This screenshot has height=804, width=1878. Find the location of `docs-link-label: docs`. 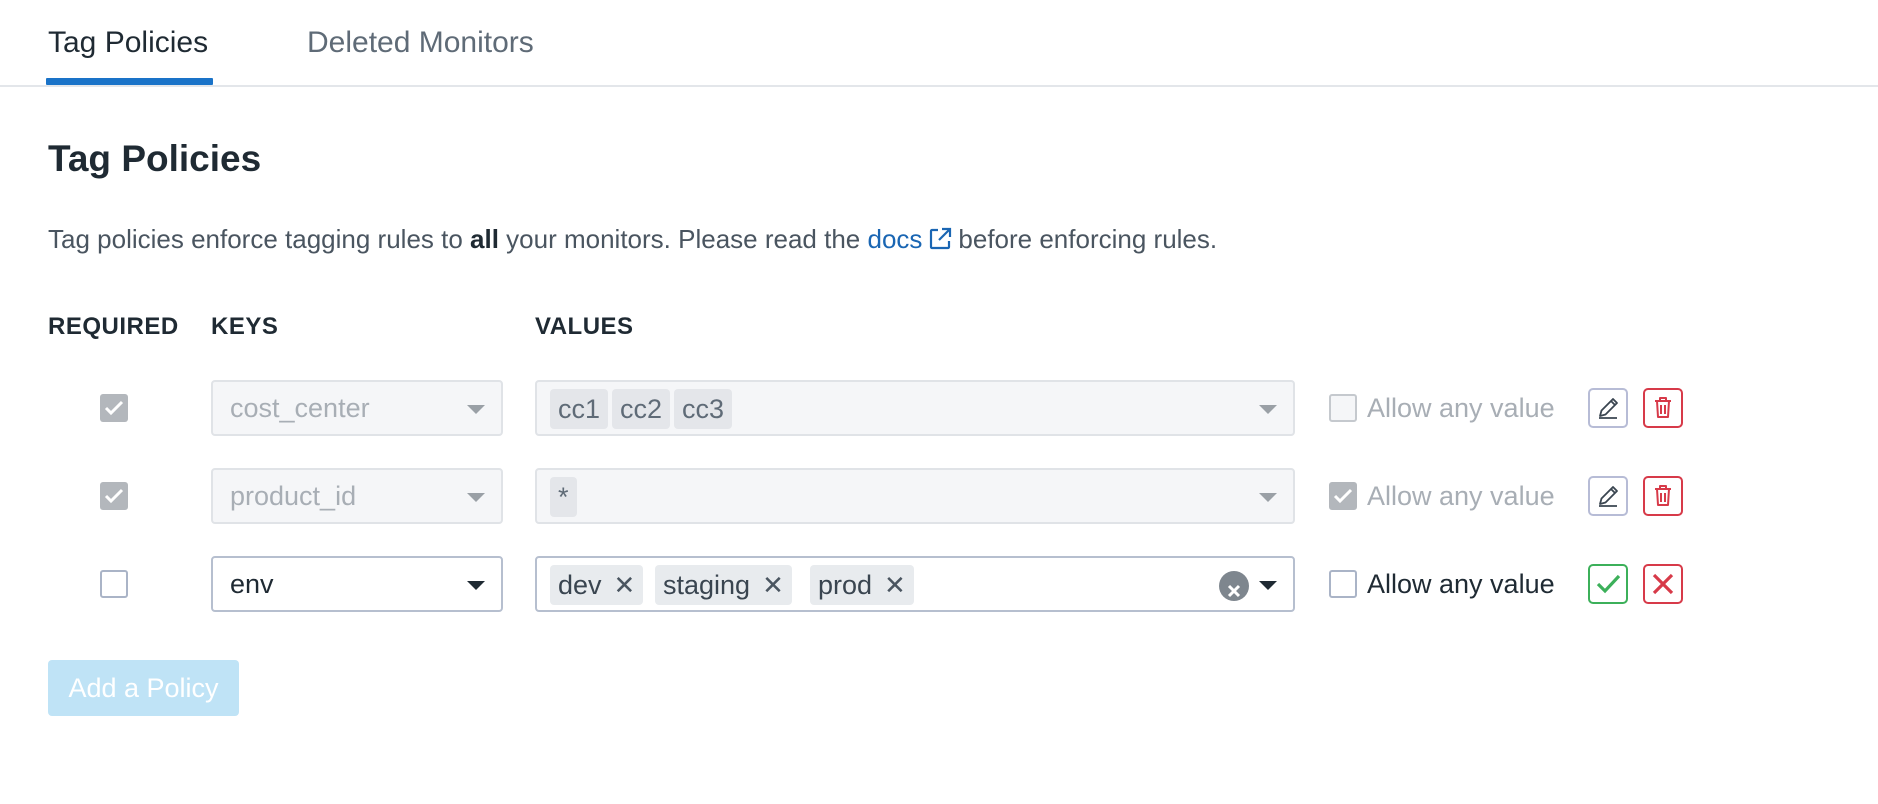

docs-link-label: docs is located at coordinates (895, 239).